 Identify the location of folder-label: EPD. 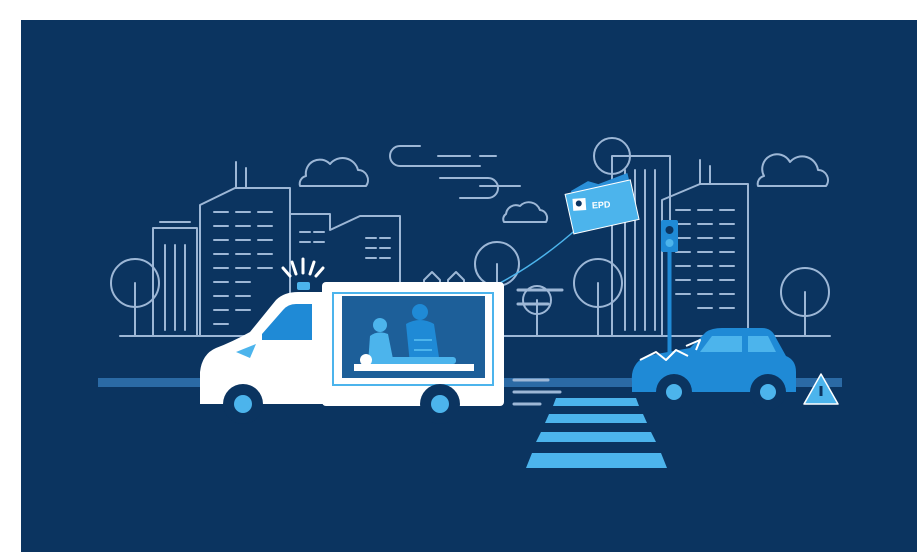
(602, 204).